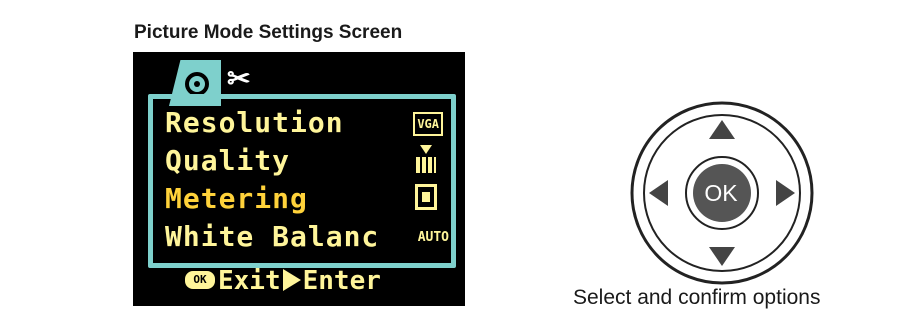 This screenshot has width=918, height=318. Describe the element at coordinates (200, 279) in the screenshot. I see `ok-button-badge: OK` at that location.